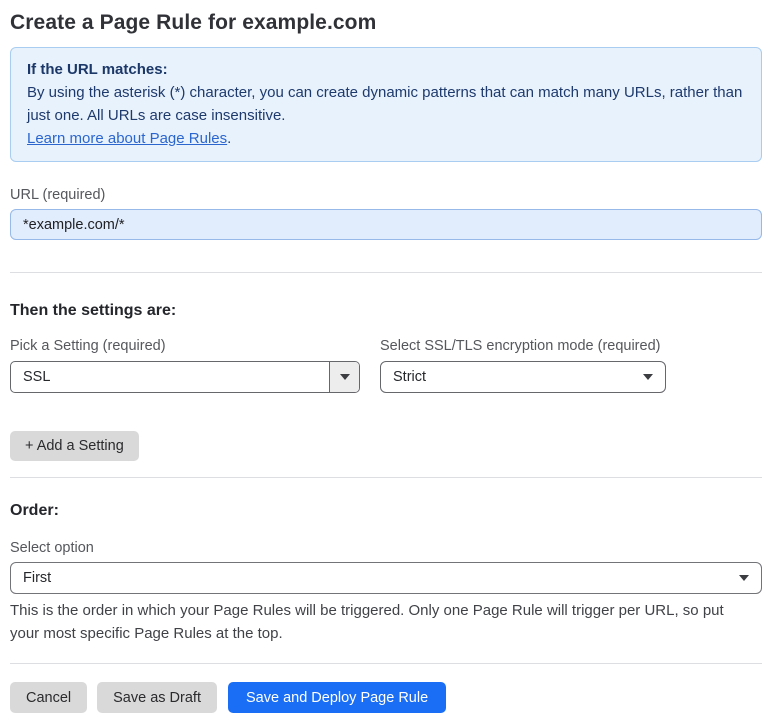  I want to click on ssl-mode-value: Strict, so click(410, 377).